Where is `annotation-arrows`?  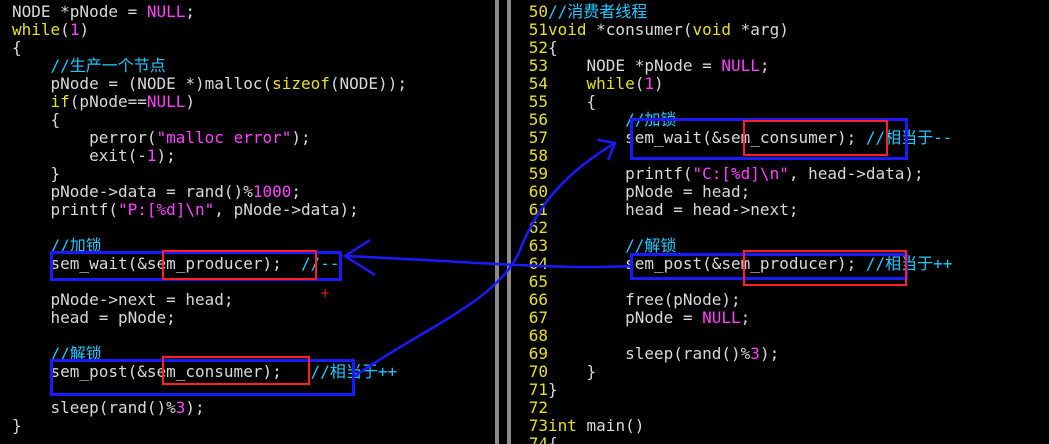
annotation-arrows is located at coordinates (486, 258).